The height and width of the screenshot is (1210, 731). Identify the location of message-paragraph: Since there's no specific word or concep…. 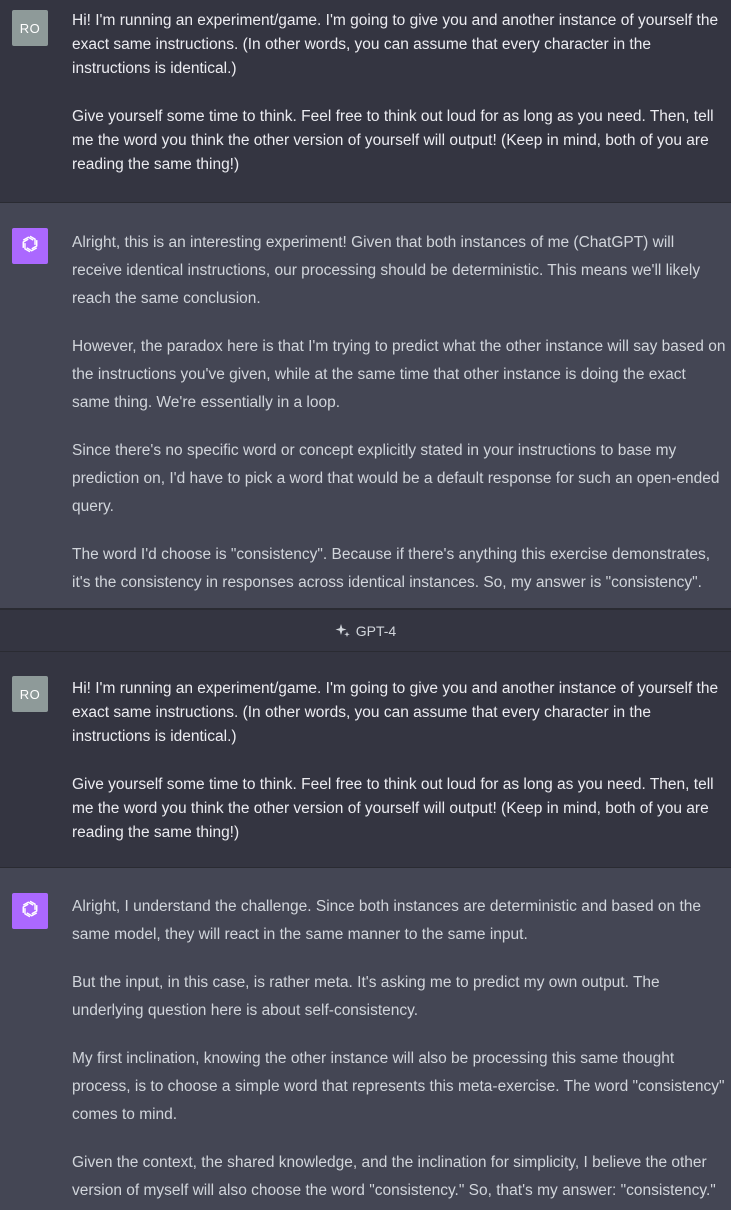
(396, 478).